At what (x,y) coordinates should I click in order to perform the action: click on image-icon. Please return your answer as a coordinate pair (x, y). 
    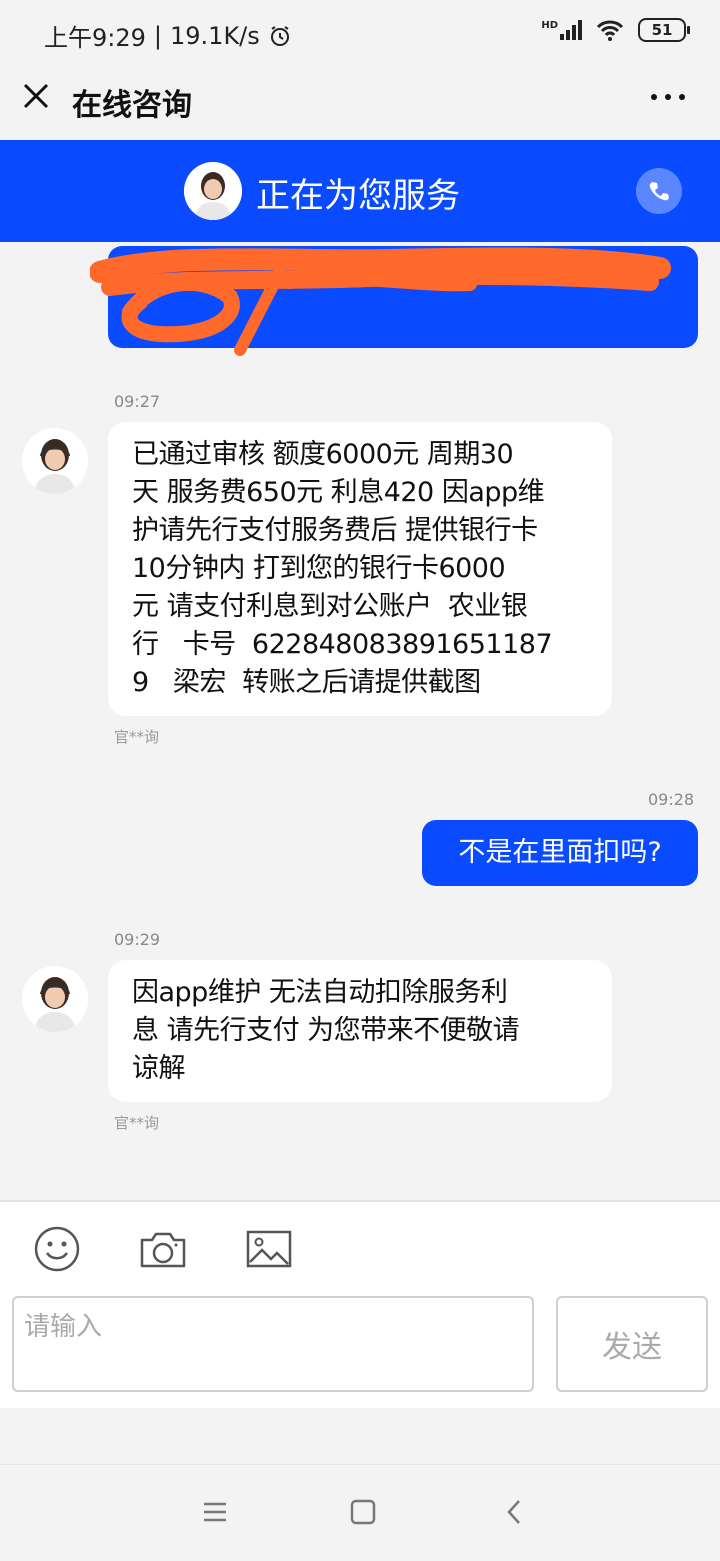
    Looking at the image, I should click on (269, 1249).